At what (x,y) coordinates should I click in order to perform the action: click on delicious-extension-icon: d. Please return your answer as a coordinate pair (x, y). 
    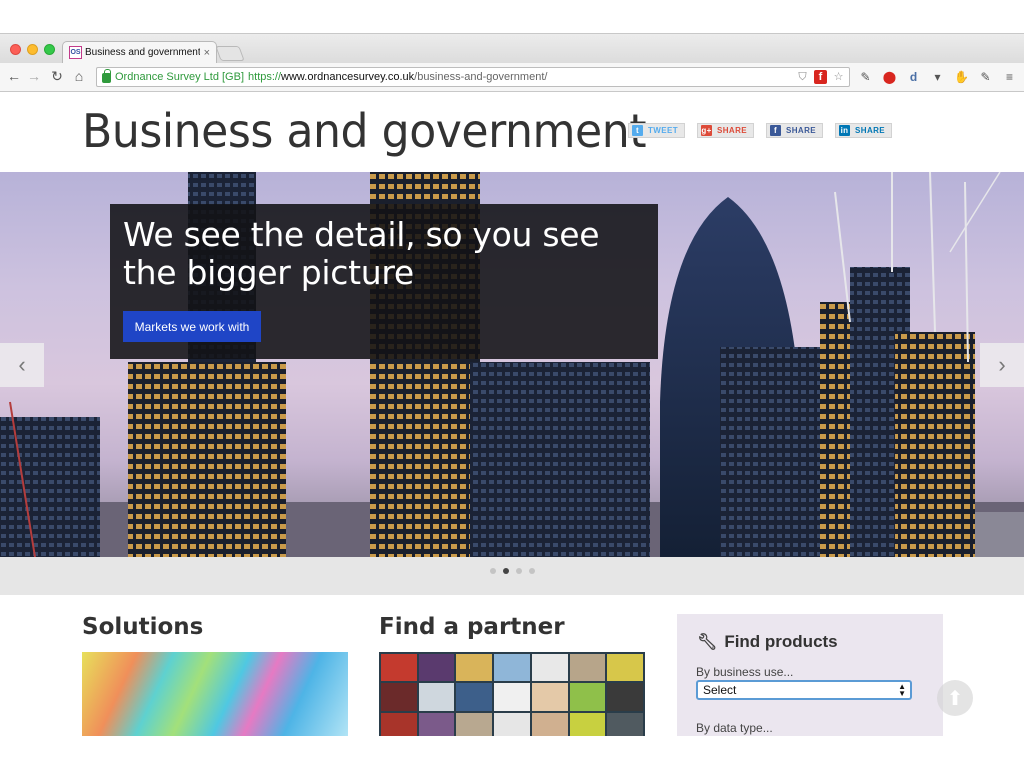
    Looking at the image, I should click on (913, 77).